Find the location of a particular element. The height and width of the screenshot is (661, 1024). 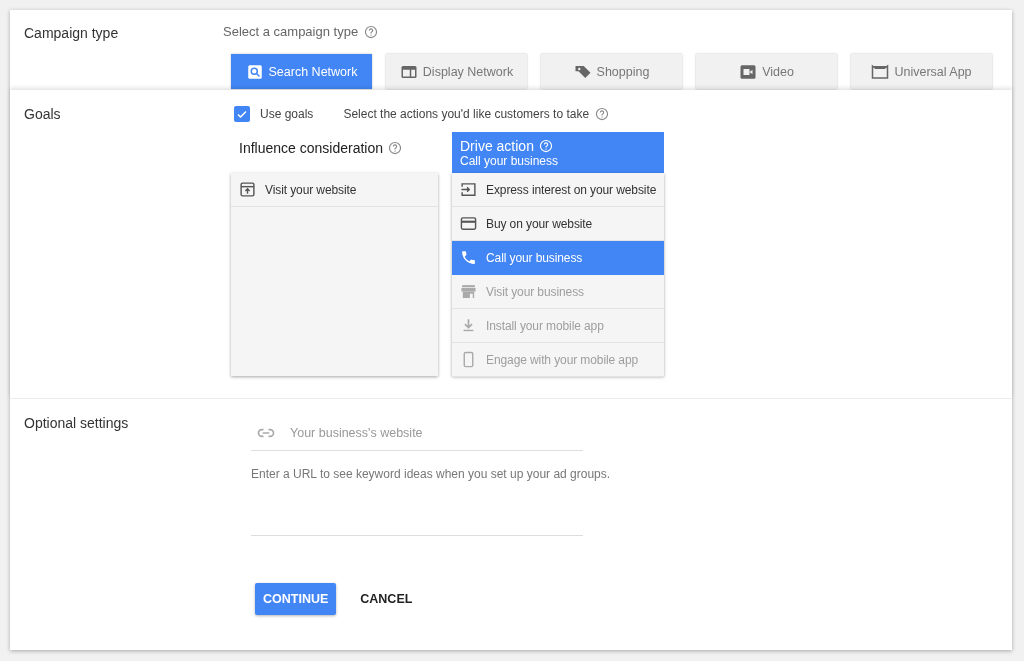

checkbox is located at coordinates (242, 114).